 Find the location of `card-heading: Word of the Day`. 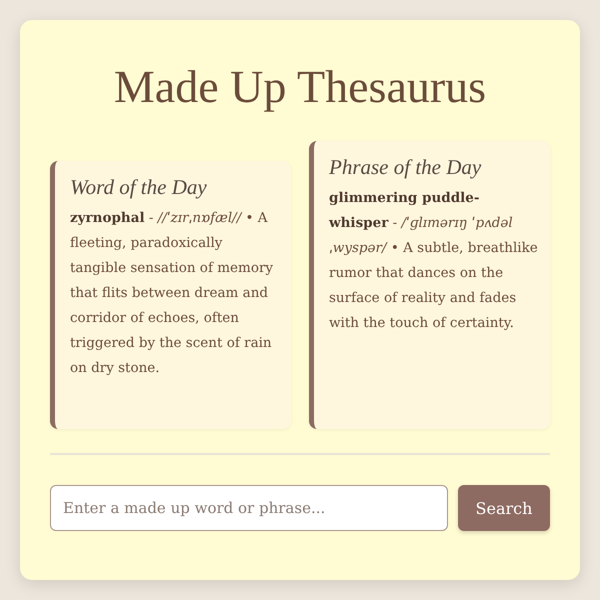

card-heading: Word of the Day is located at coordinates (139, 187).